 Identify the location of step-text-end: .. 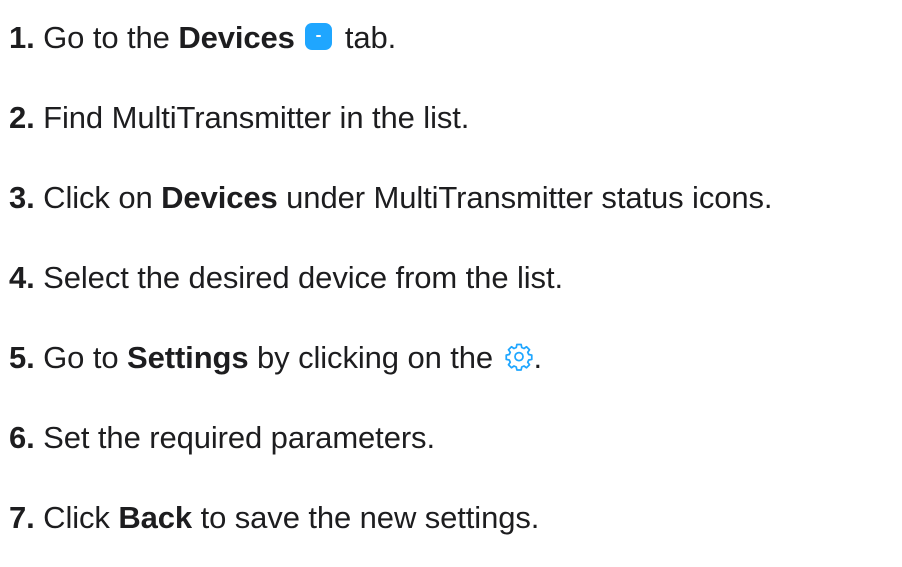
(538, 357).